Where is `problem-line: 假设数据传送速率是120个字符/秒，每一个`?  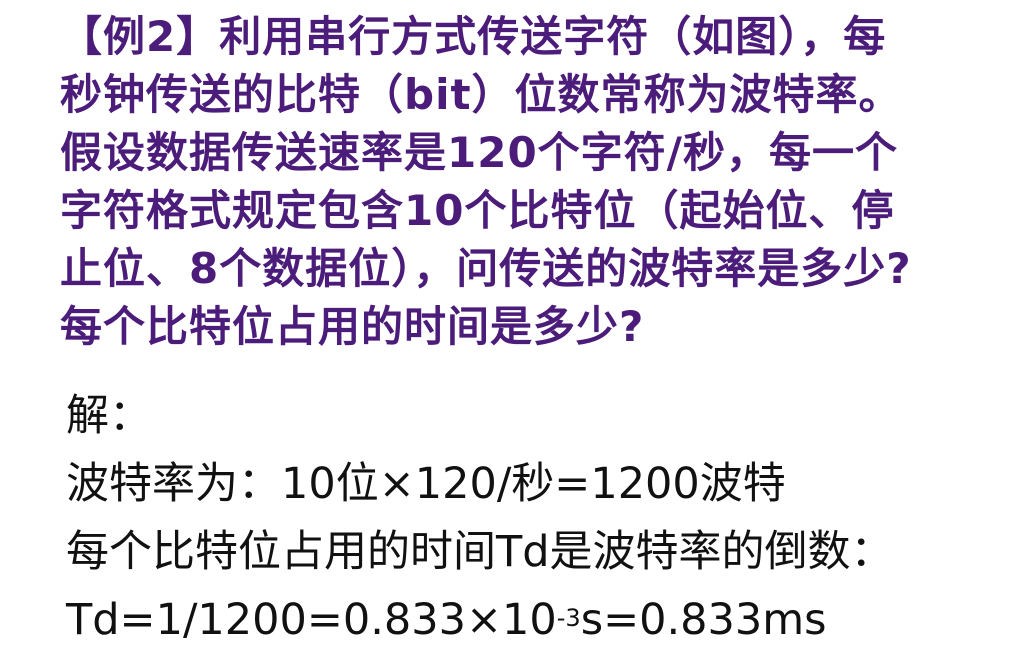
problem-line: 假设数据传送速率是120个字符/秒，每一个 is located at coordinates (479, 152).